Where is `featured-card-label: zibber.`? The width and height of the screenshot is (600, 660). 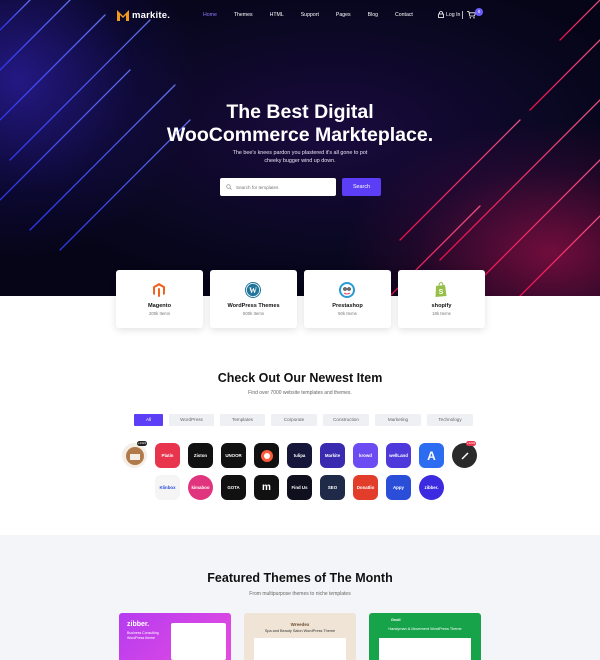 featured-card-label: zibber. is located at coordinates (138, 624).